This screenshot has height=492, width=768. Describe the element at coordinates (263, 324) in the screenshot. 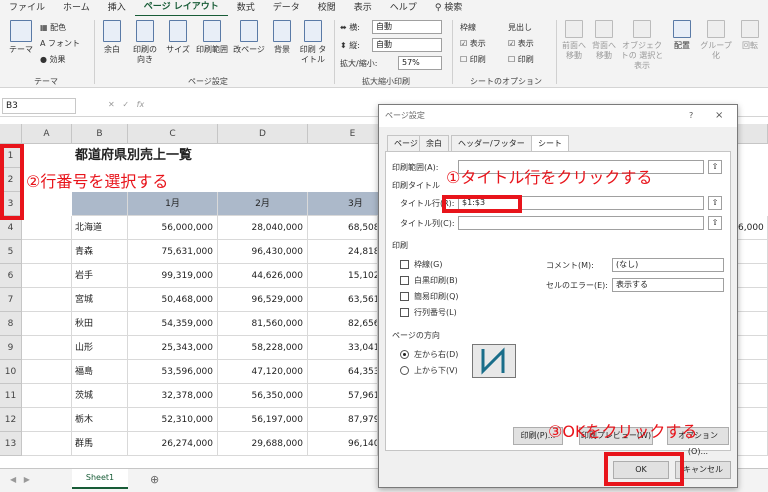

I see `table-cell-month2: 81,560,000` at that location.